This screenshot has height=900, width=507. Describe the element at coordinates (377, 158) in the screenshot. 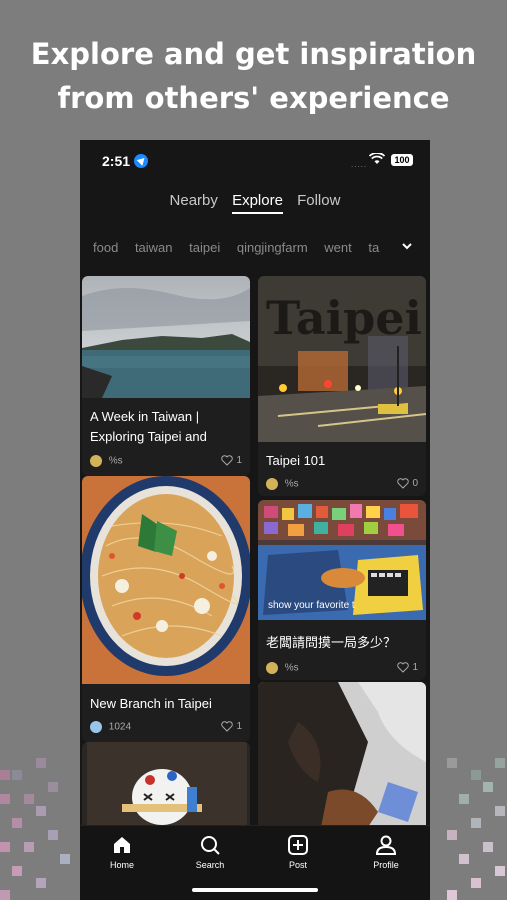

I see `wifi-icon` at that location.